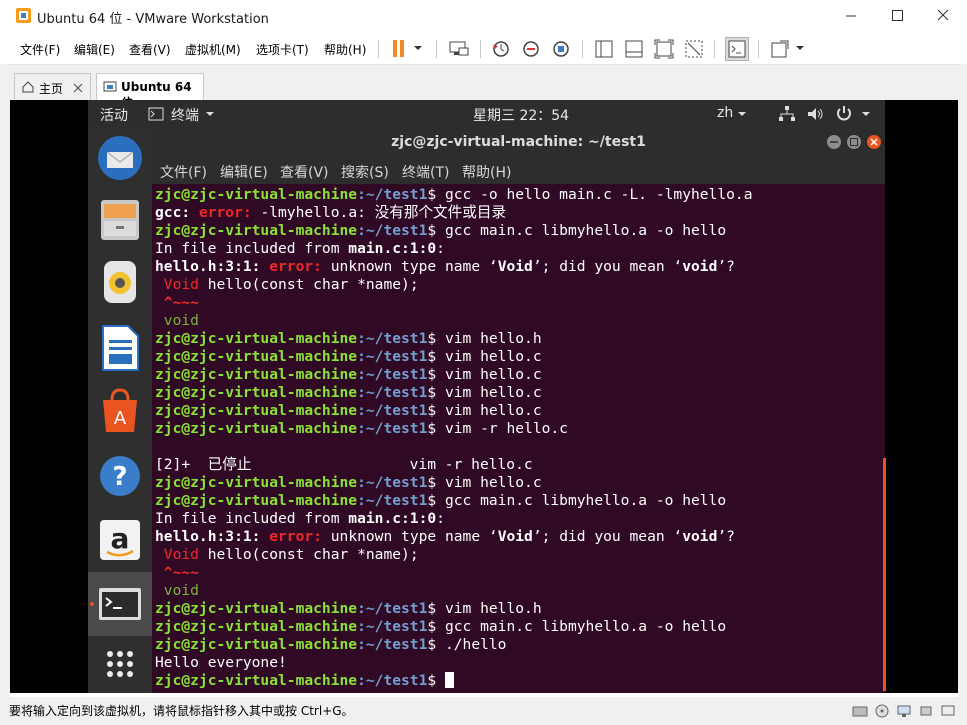  I want to click on show-library-button, so click(604, 49).